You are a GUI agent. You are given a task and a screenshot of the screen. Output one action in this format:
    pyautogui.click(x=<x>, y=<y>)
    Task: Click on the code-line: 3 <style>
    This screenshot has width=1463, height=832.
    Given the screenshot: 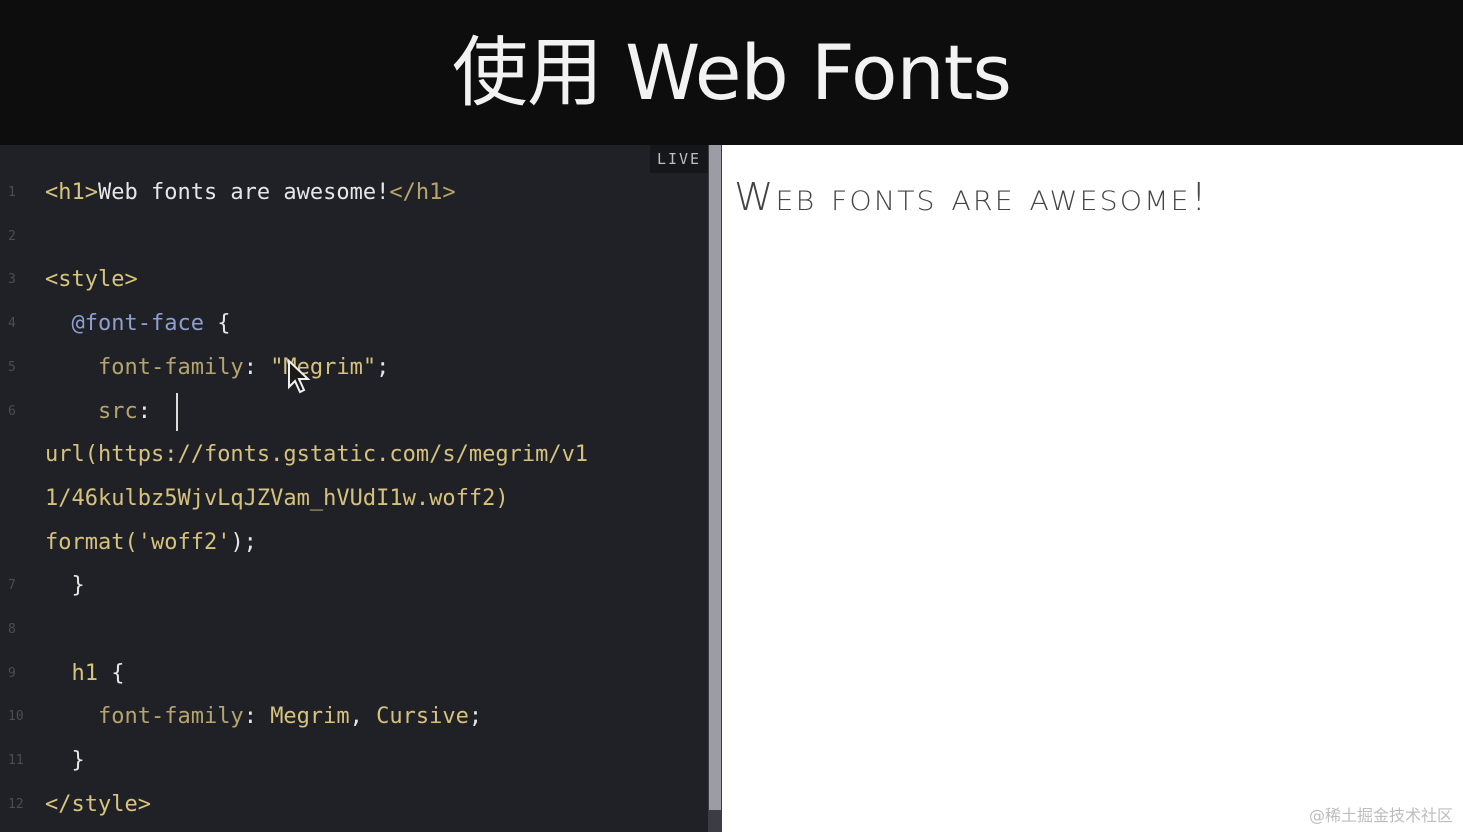 What is the action you would take?
    pyautogui.click(x=354, y=280)
    